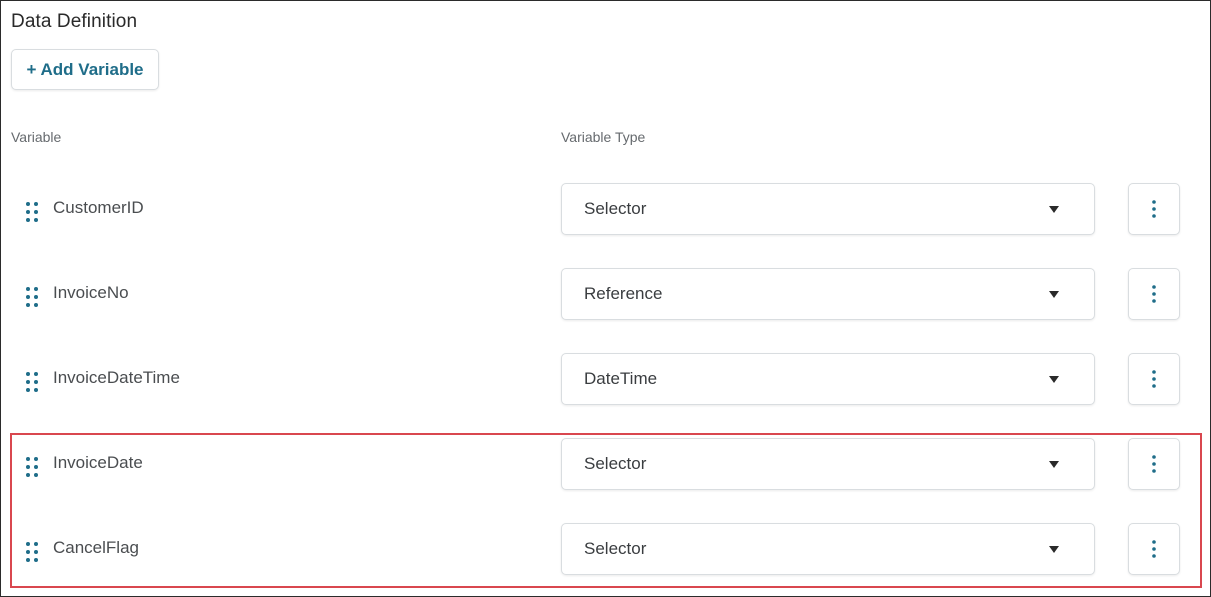  What do you see at coordinates (98, 462) in the screenshot?
I see `variable-name: InvoiceDate` at bounding box center [98, 462].